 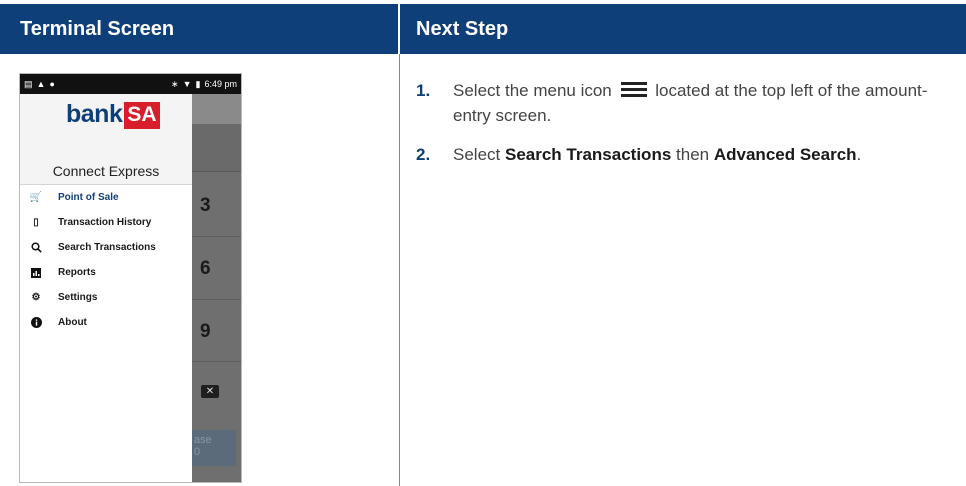 I want to click on cart-icon: 🛒, so click(x=36, y=197).